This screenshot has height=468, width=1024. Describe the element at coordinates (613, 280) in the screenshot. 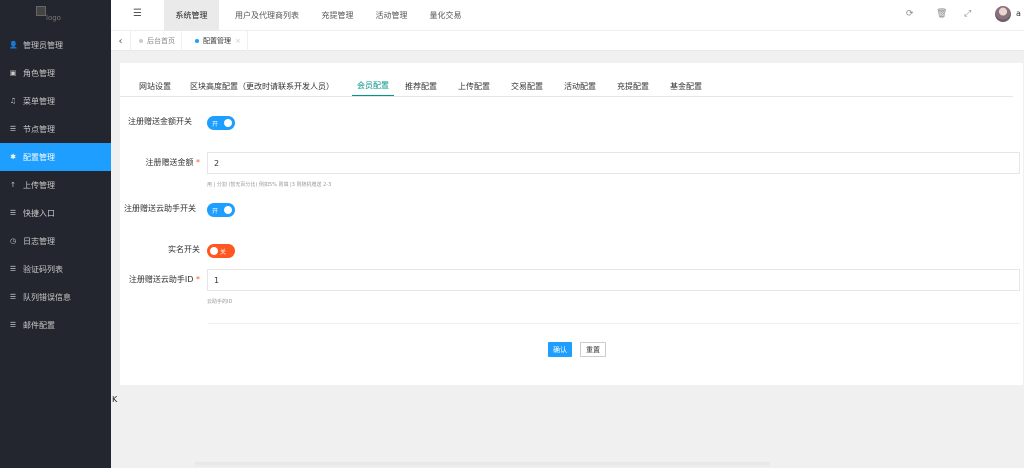

I see `reg-assistant-id-input: 1` at that location.